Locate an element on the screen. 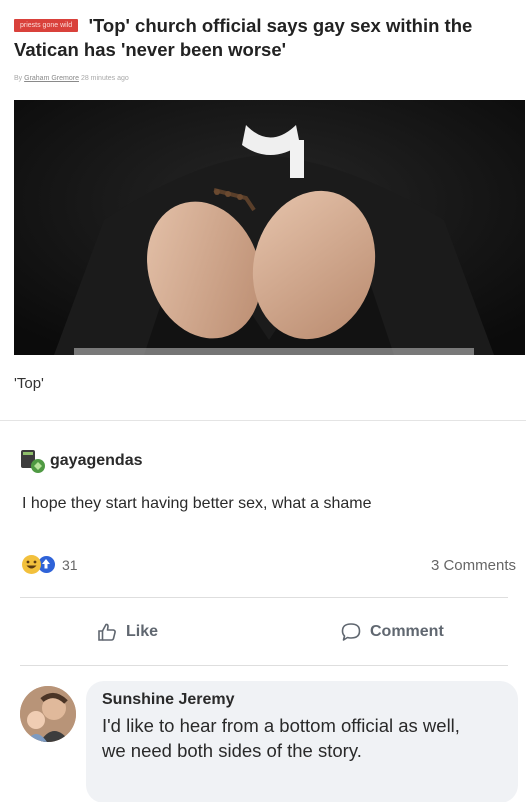 Image resolution: width=526 pixels, height=802 pixels. byline-time: 28 minutes ago is located at coordinates (104, 78).